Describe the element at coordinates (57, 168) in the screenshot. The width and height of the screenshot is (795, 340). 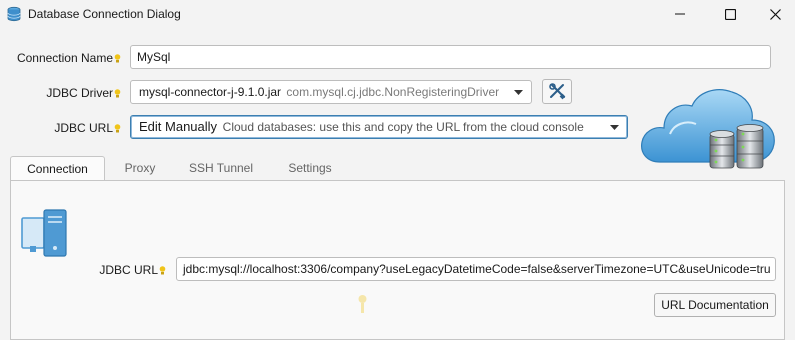
I see `tab-connection: Connection` at that location.